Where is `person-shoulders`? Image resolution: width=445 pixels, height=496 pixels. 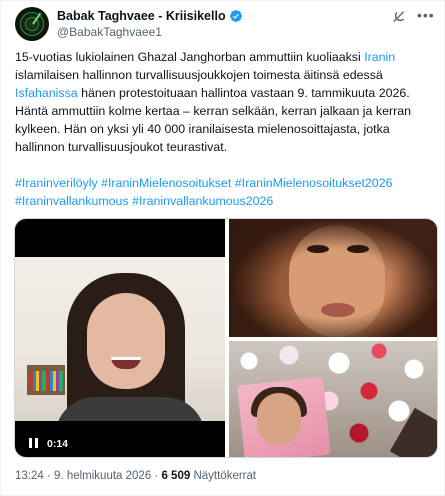 person-shoulders is located at coordinates (130, 409).